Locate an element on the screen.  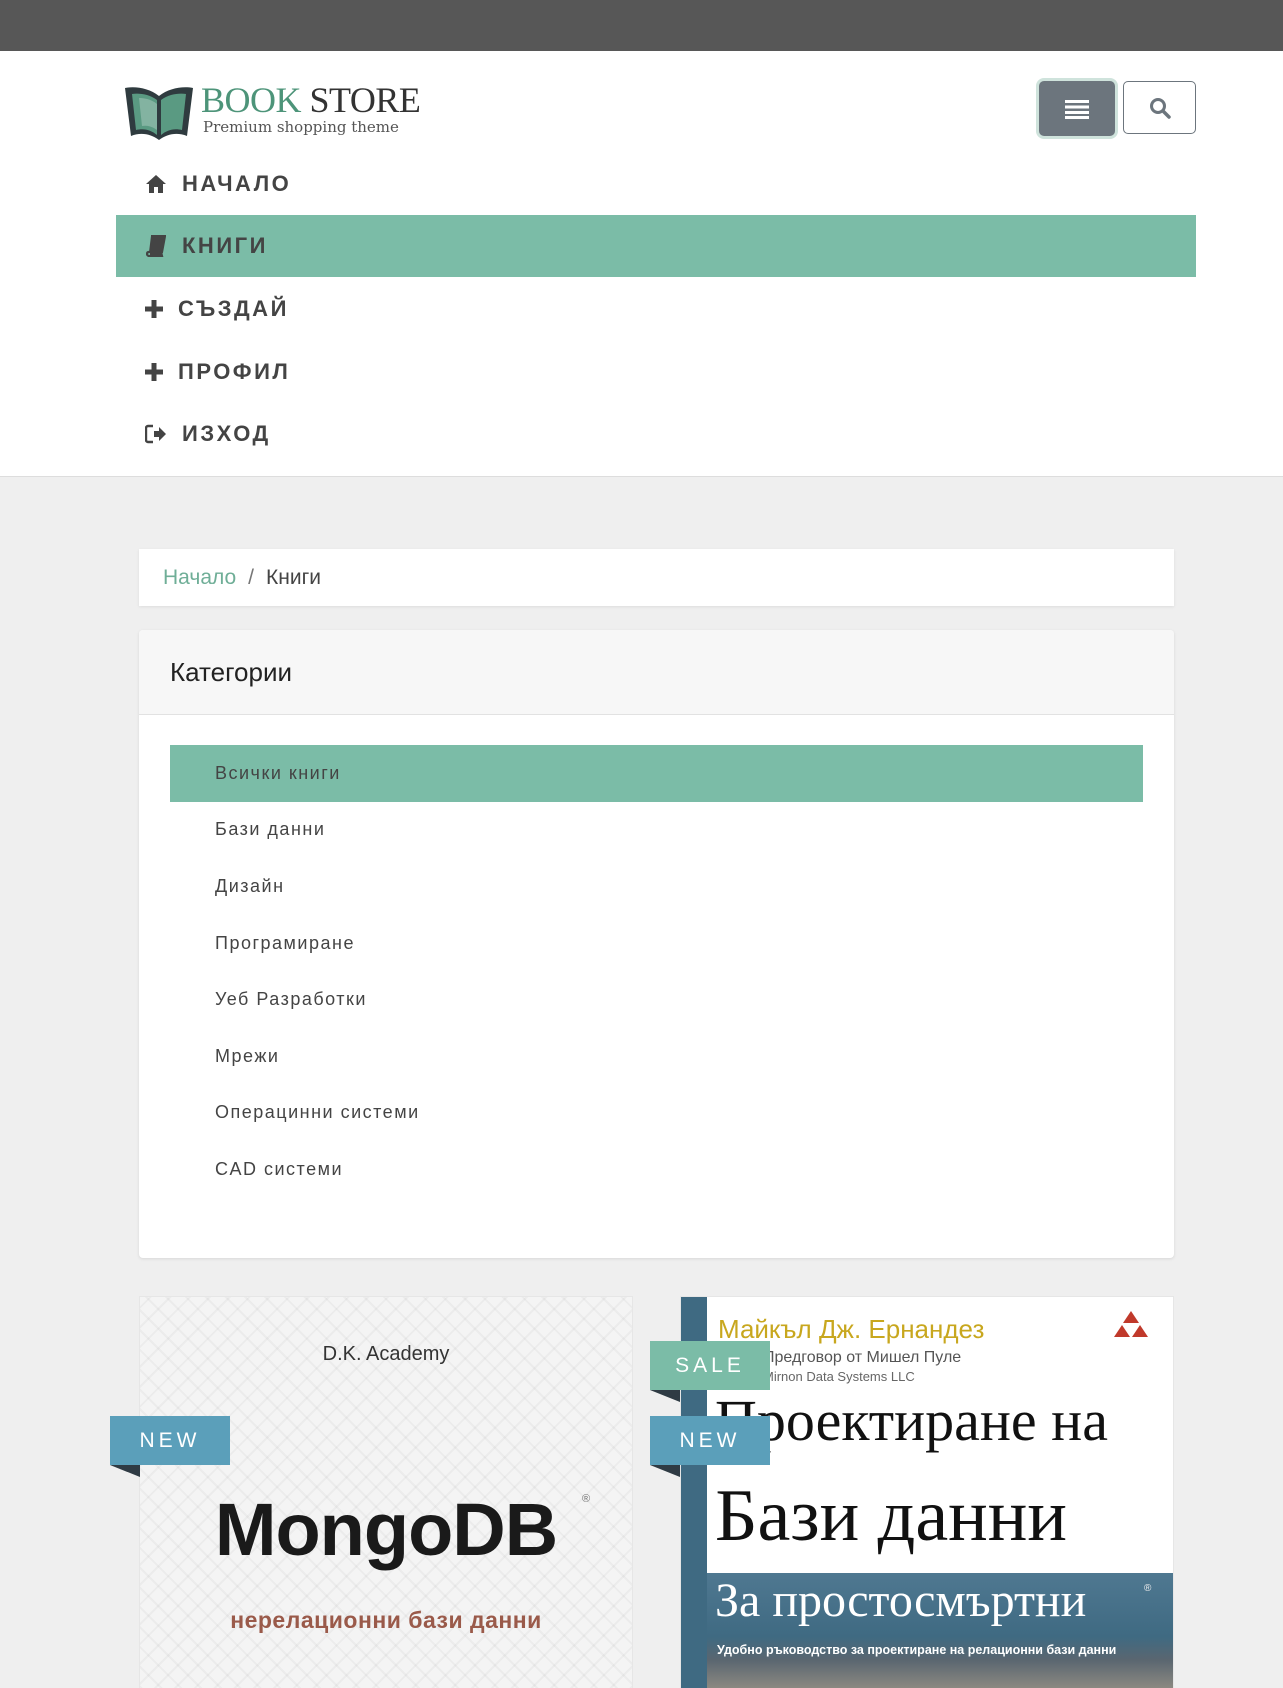
menu-toggle-button is located at coordinates (1077, 108).